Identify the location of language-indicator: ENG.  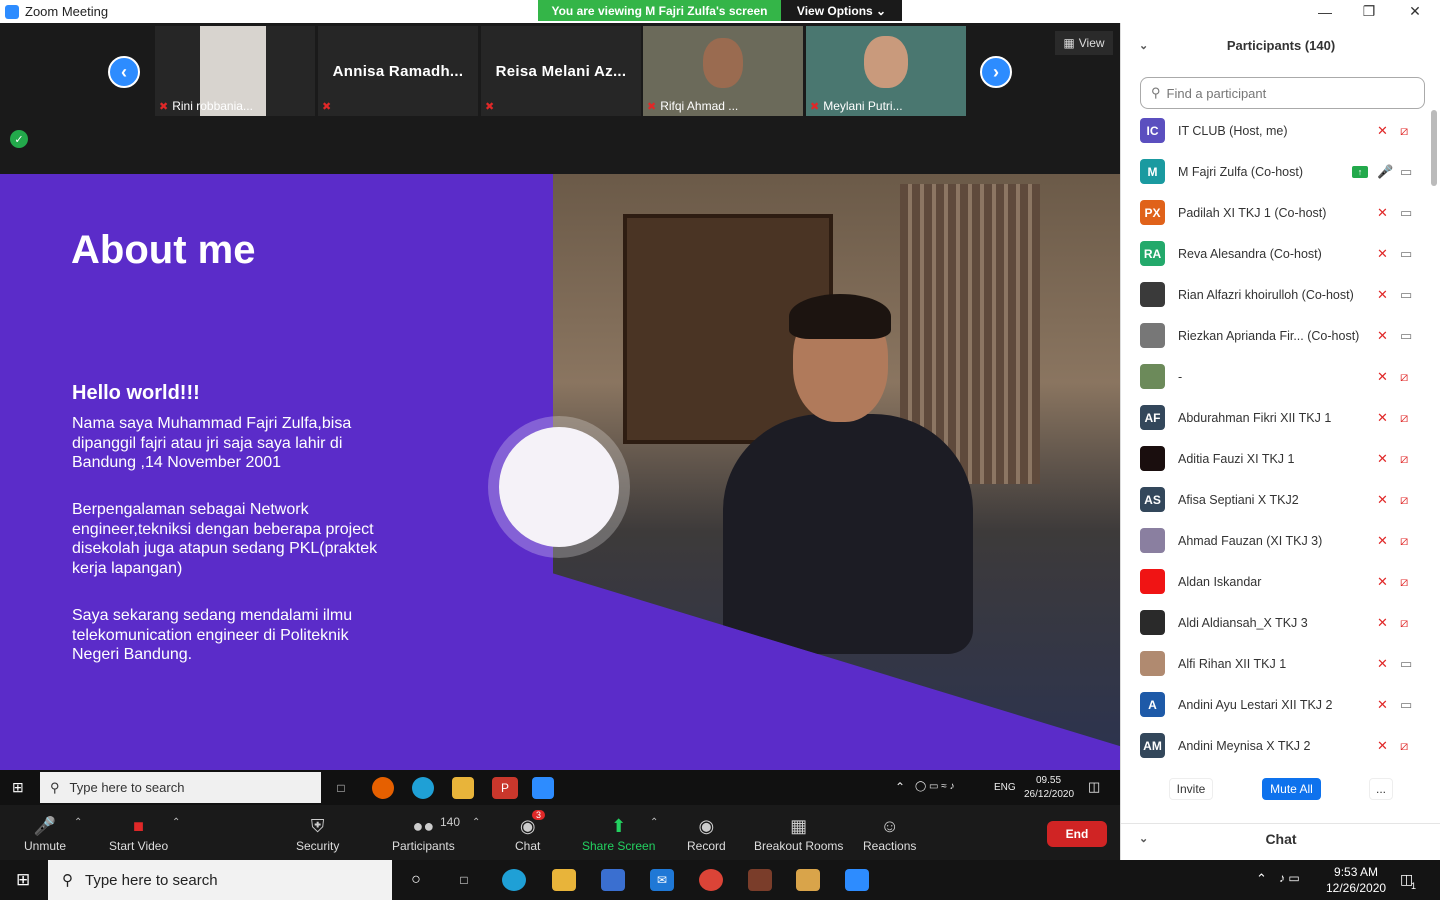
(1005, 787).